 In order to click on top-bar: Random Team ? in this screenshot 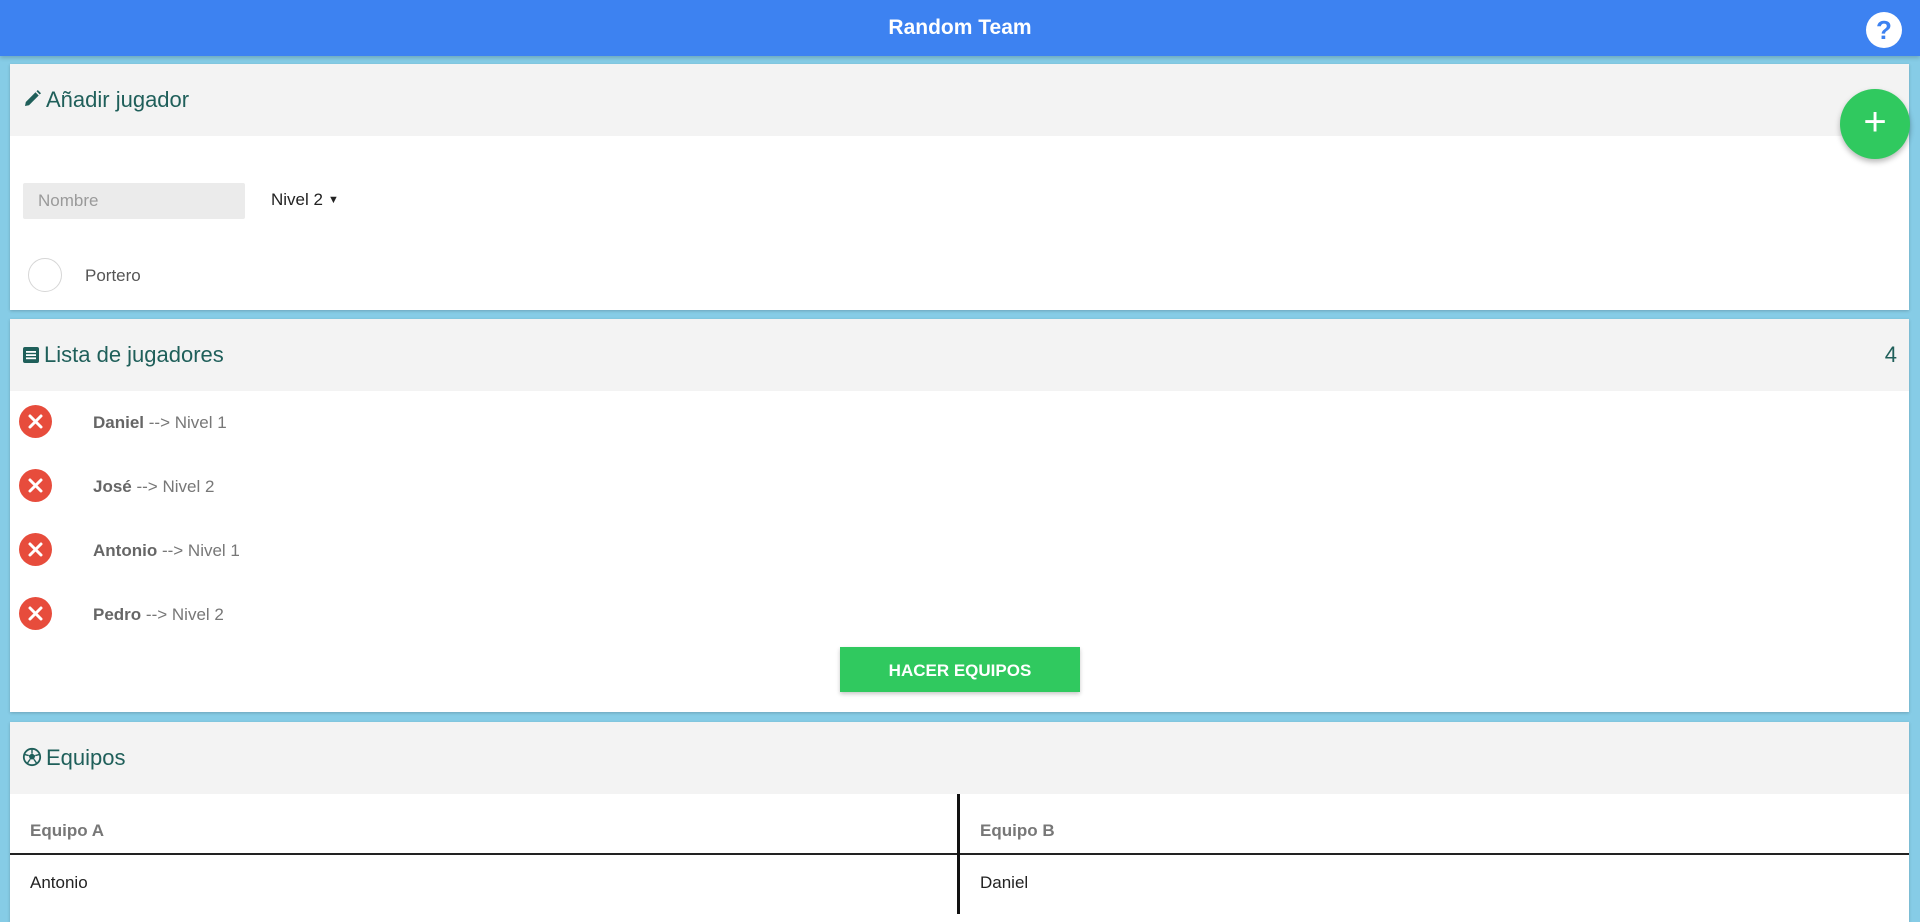, I will do `click(960, 28)`.